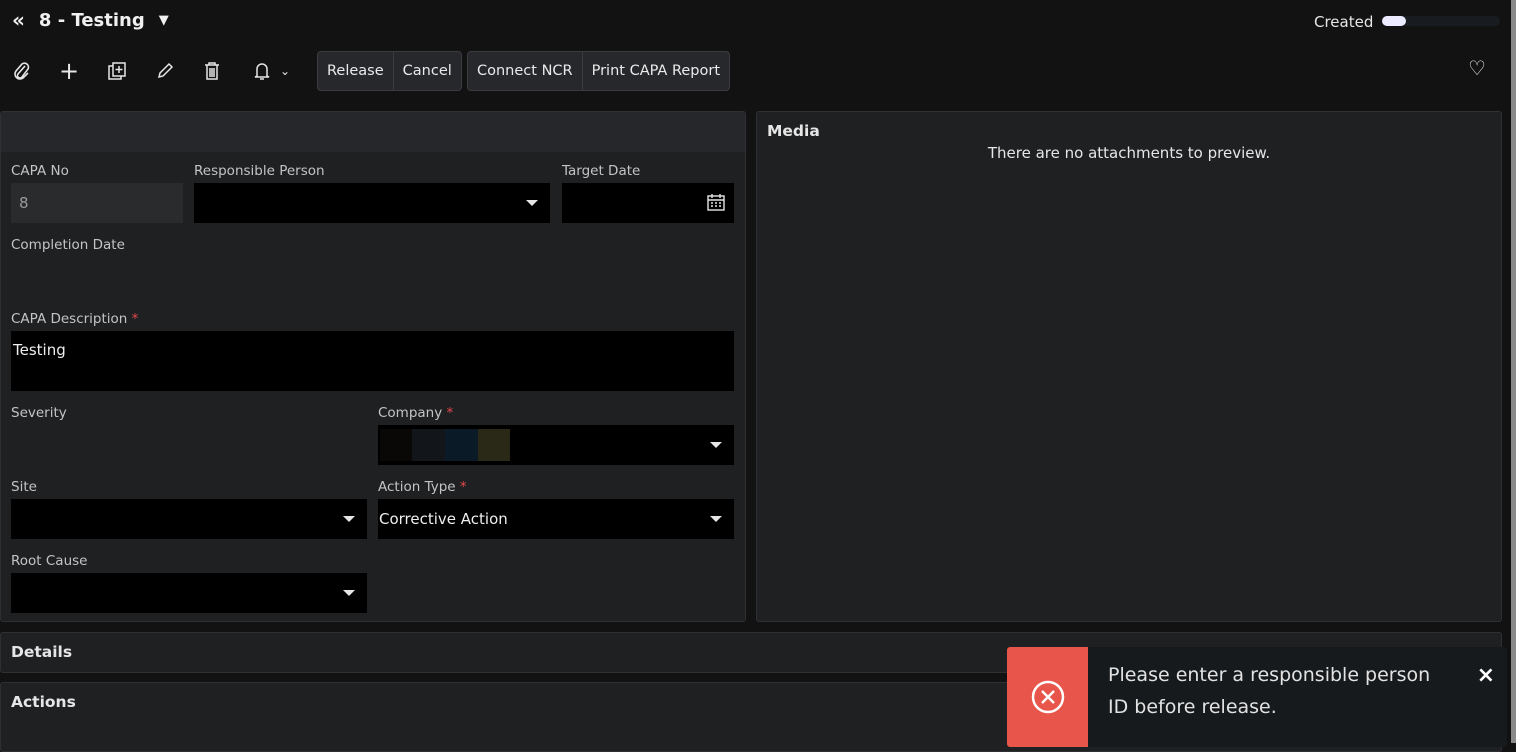 This screenshot has height=752, width=1516. Describe the element at coordinates (39, 413) in the screenshot. I see `severity-label: Severity` at that location.